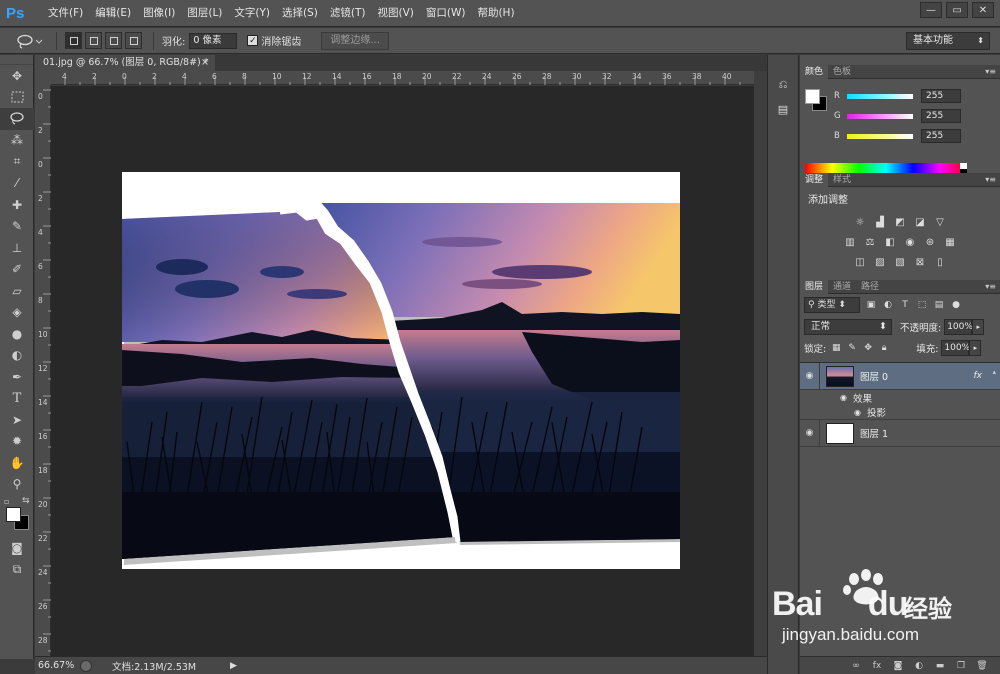 The width and height of the screenshot is (1000, 674). What do you see at coordinates (890, 242) in the screenshot?
I see `black-white-icon: ◧` at bounding box center [890, 242].